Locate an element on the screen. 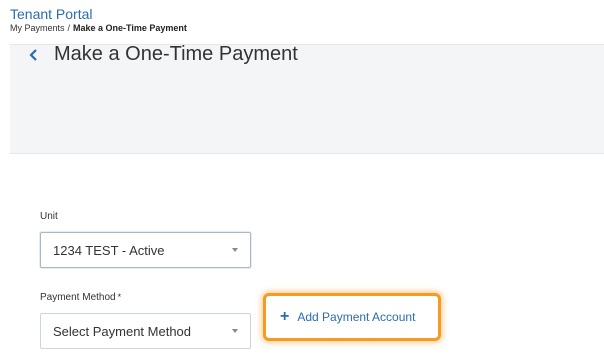  breadcrumb-current: Make a One-Time Payment is located at coordinates (130, 28).